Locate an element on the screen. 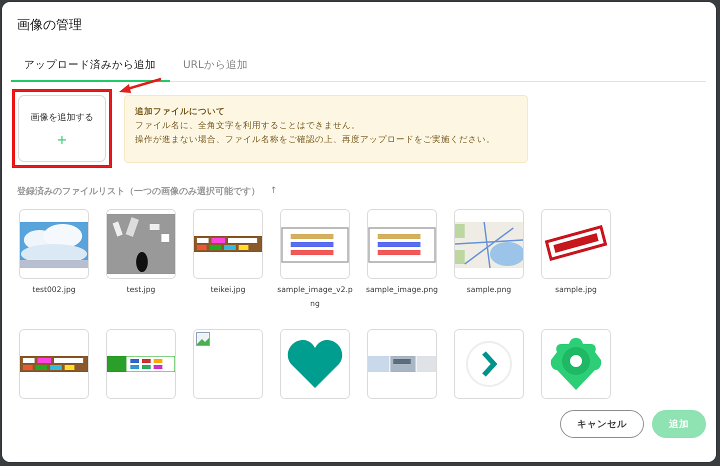 The image size is (720, 466). add-image-button: 画像を追加する + is located at coordinates (62, 128).